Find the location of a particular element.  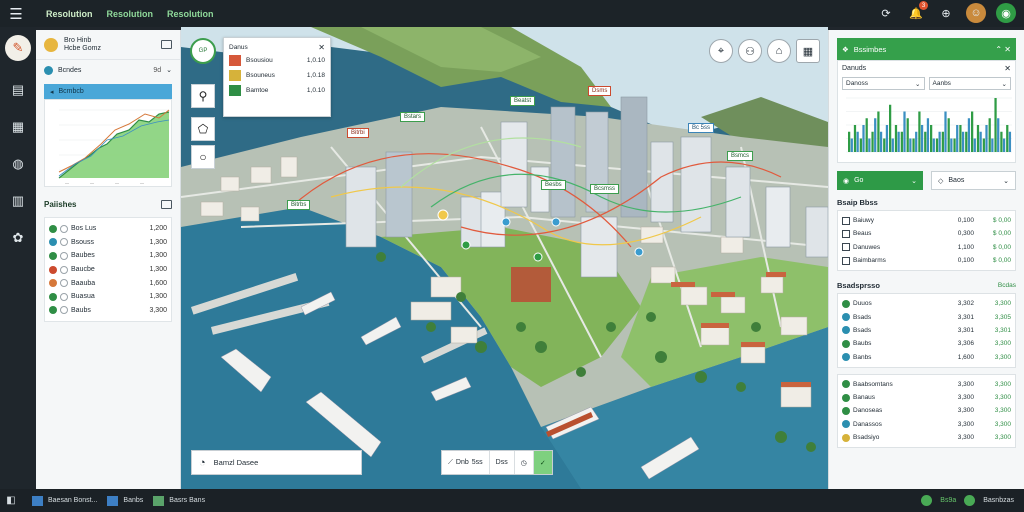

layer-tool-button: Dss is located at coordinates (502, 462).